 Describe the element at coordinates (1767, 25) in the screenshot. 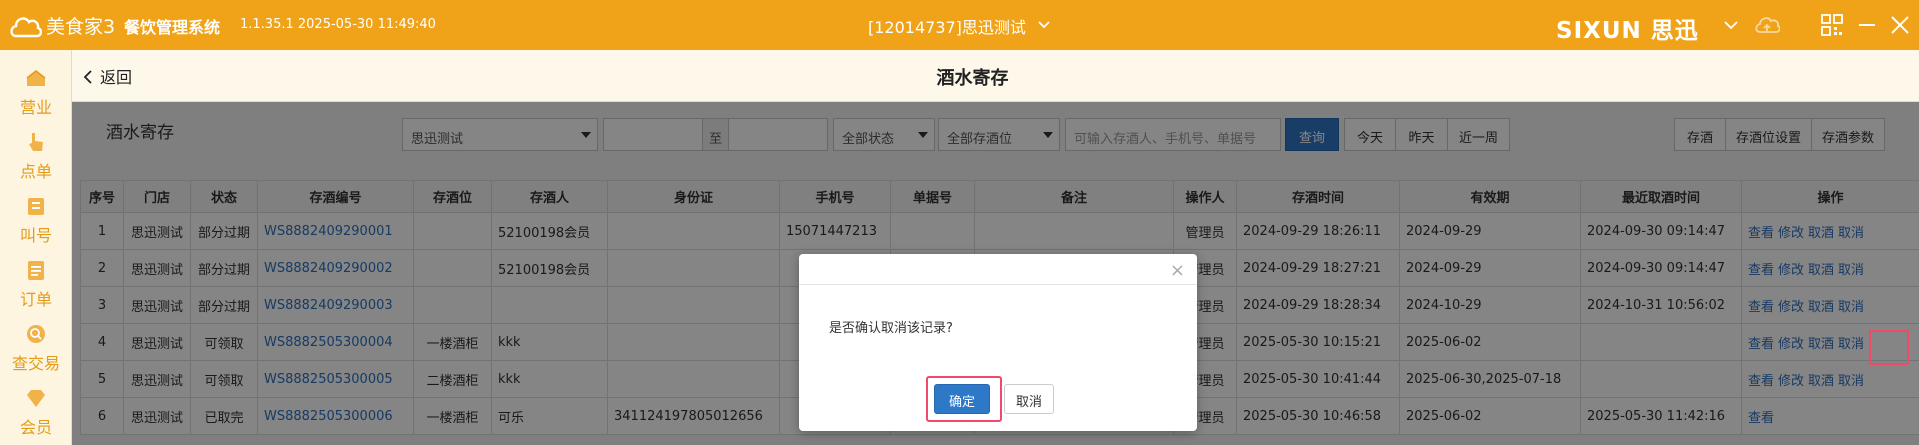

I see `cloud-upload-icon` at that location.